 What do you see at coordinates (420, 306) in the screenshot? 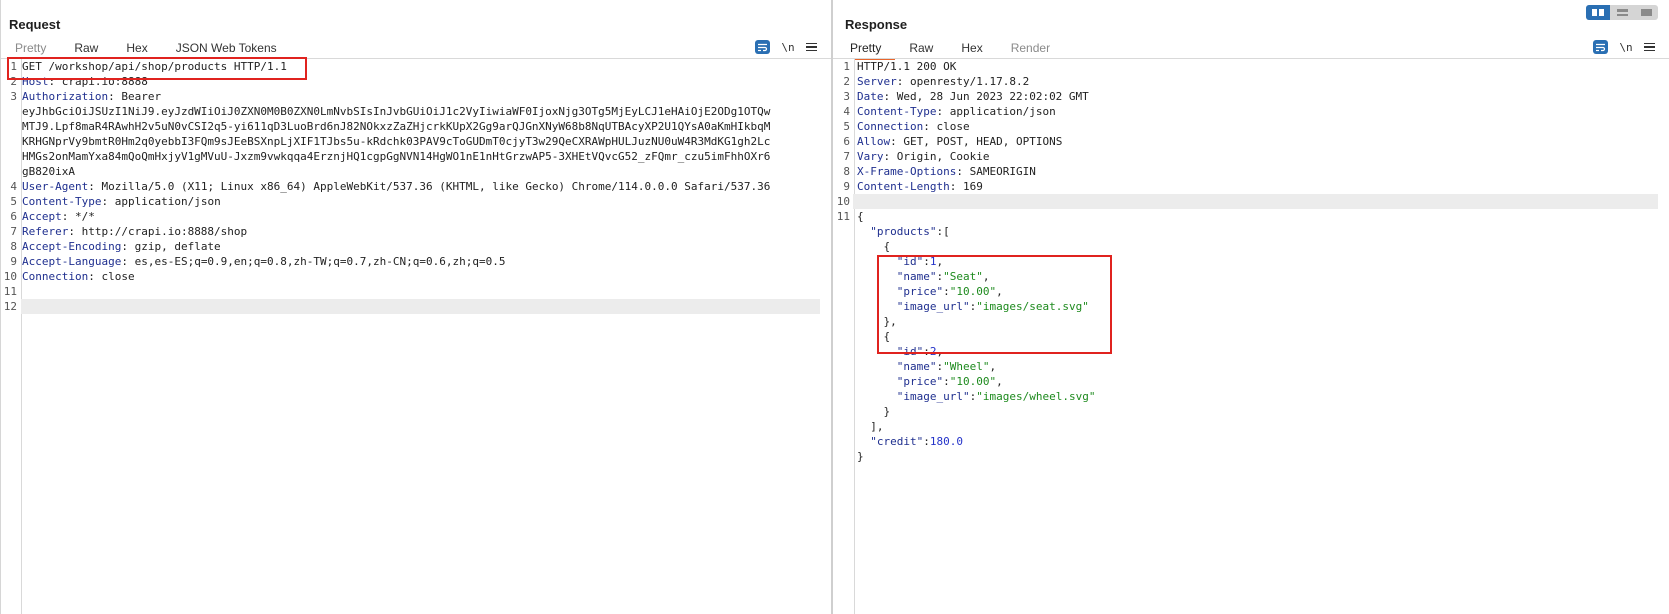
I see `current-line-highlight` at bounding box center [420, 306].